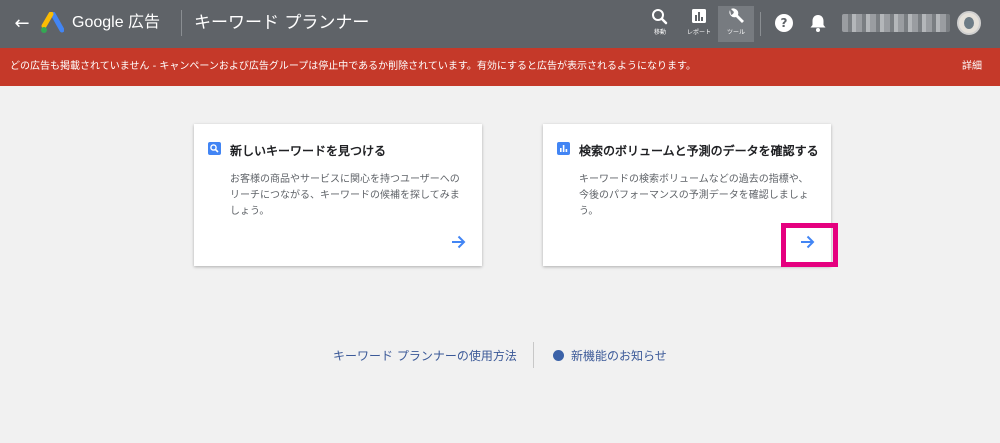 This screenshot has height=443, width=1000. I want to click on tool-reports-button: レポート, so click(699, 24).